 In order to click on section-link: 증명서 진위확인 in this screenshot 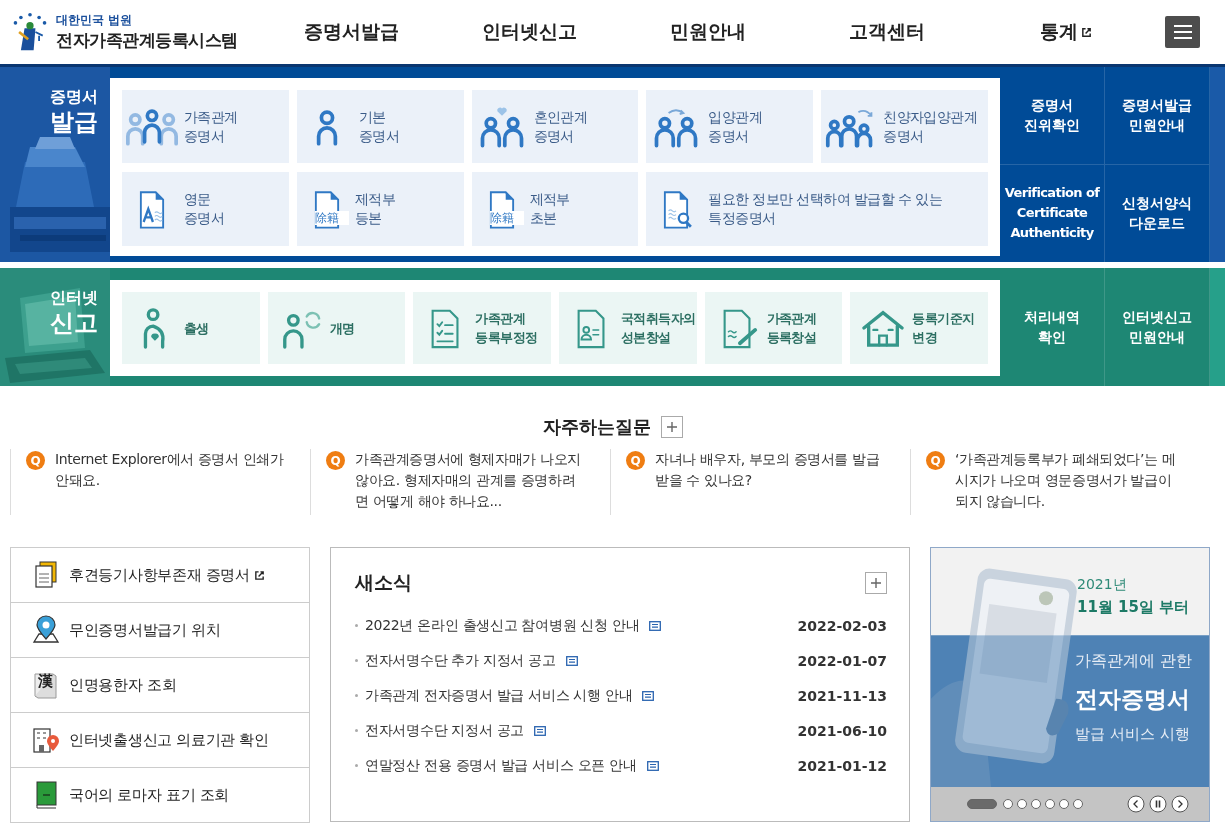, I will do `click(1052, 116)`.